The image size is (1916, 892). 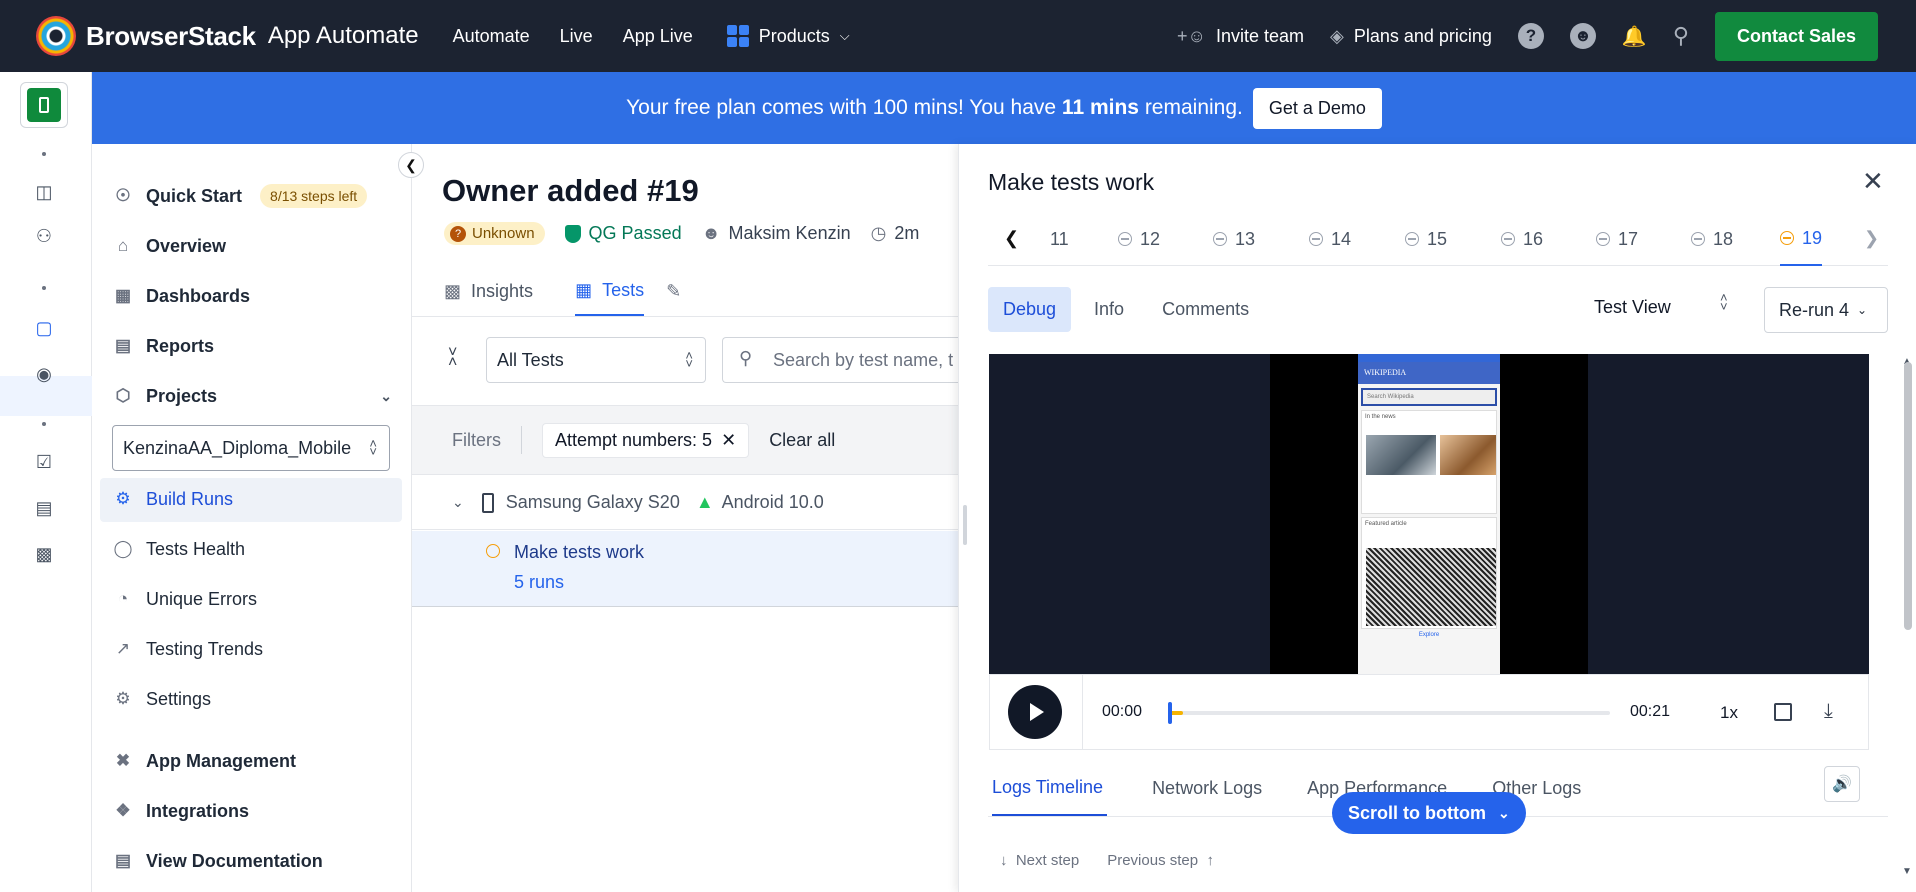 I want to click on invite-team-link: +☺ Invite team, so click(x=1240, y=36).